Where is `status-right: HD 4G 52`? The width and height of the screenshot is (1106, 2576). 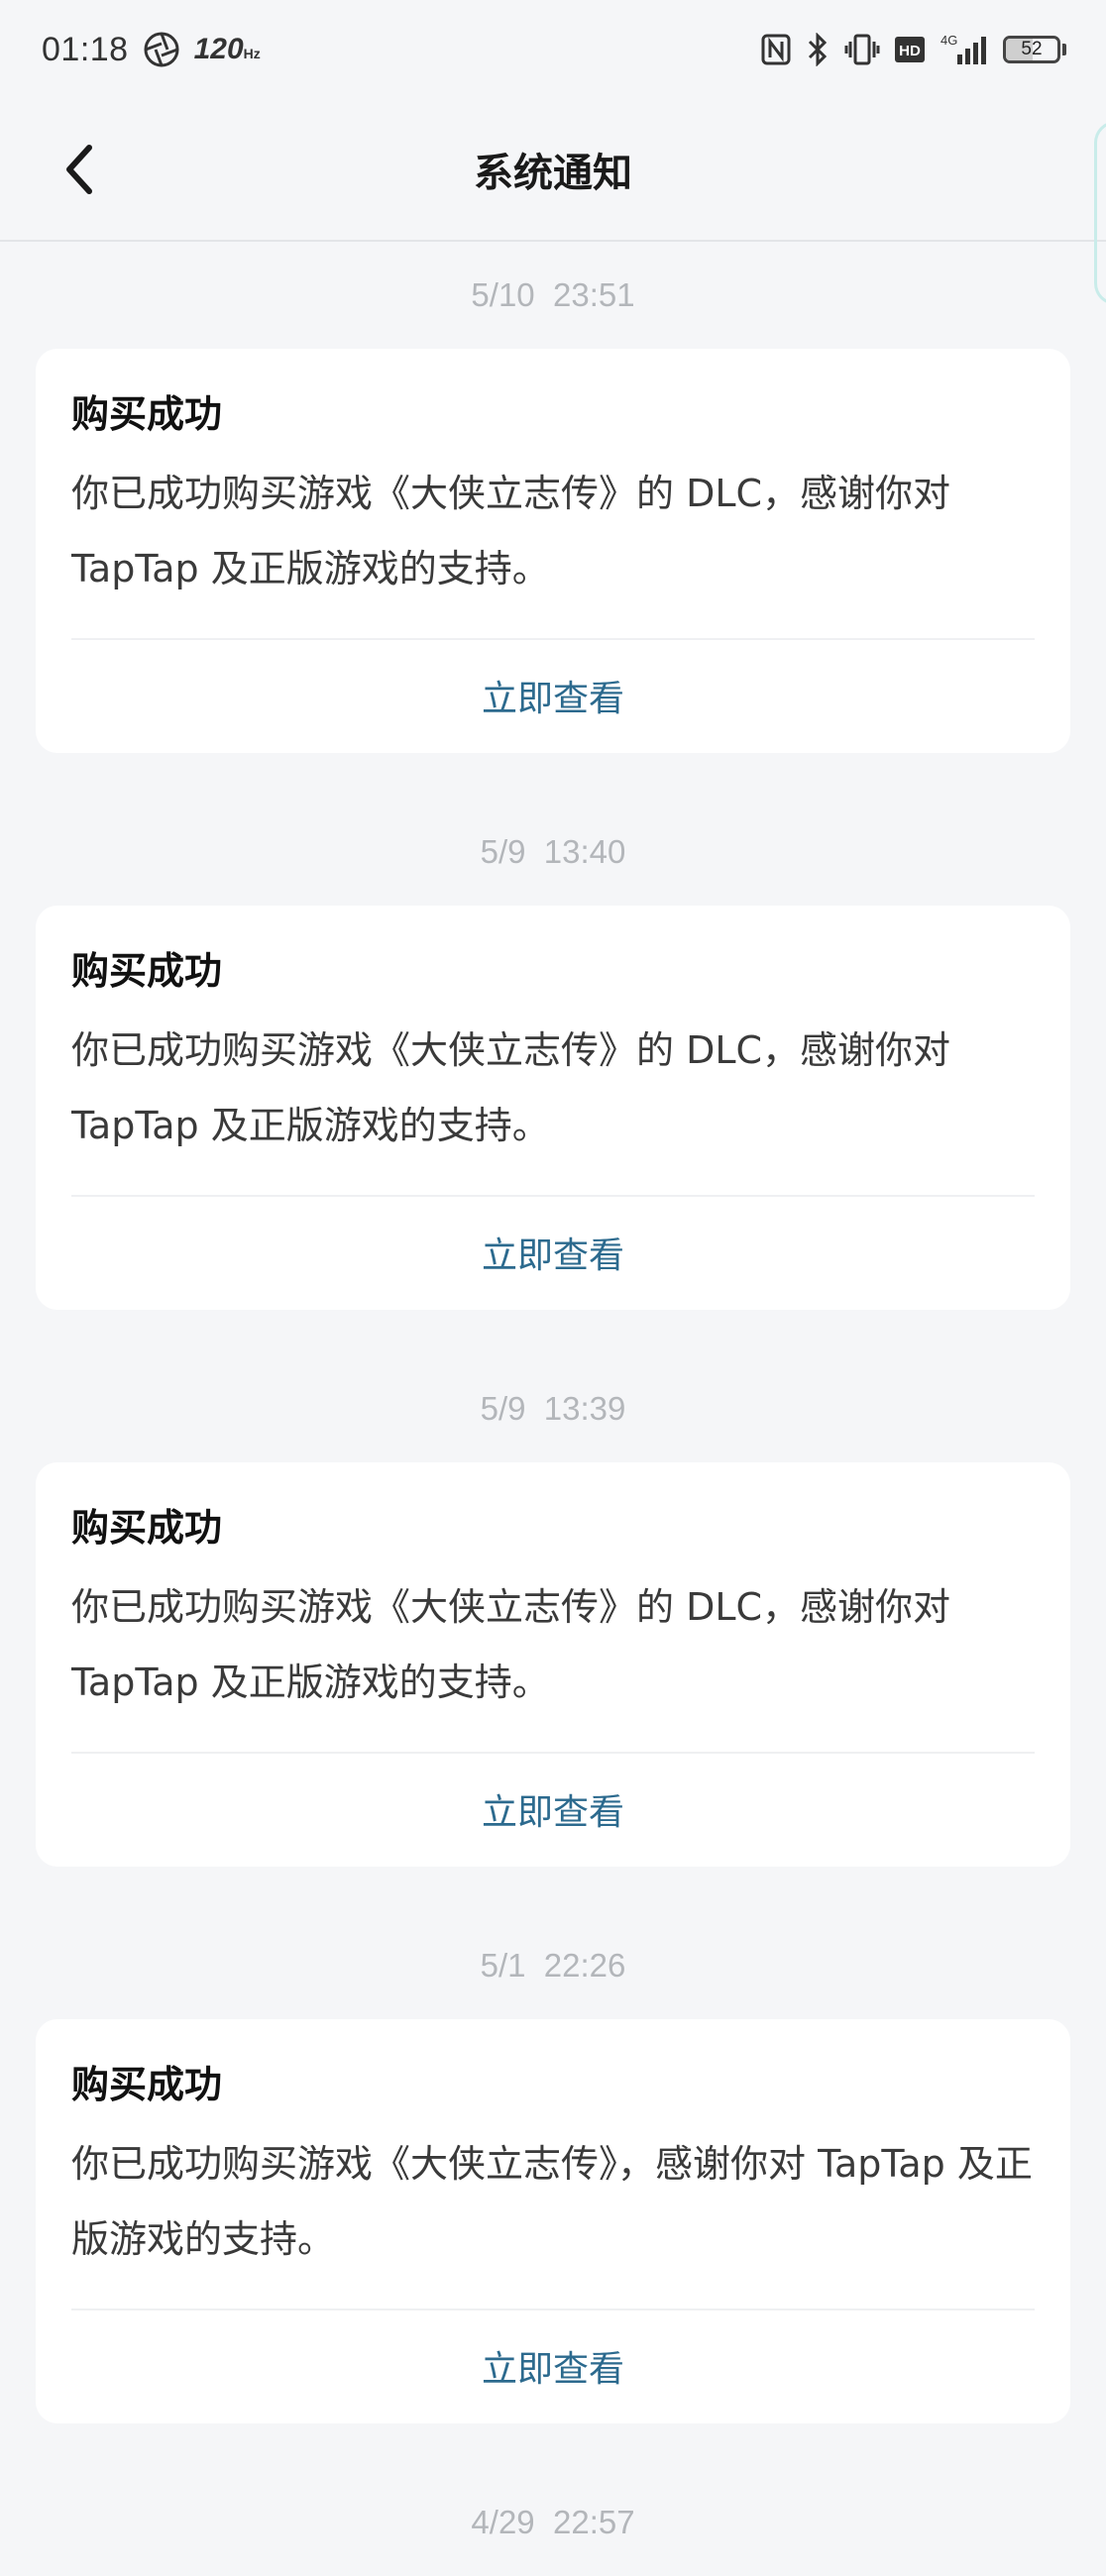
status-right: HD 4G 52 is located at coordinates (906, 49).